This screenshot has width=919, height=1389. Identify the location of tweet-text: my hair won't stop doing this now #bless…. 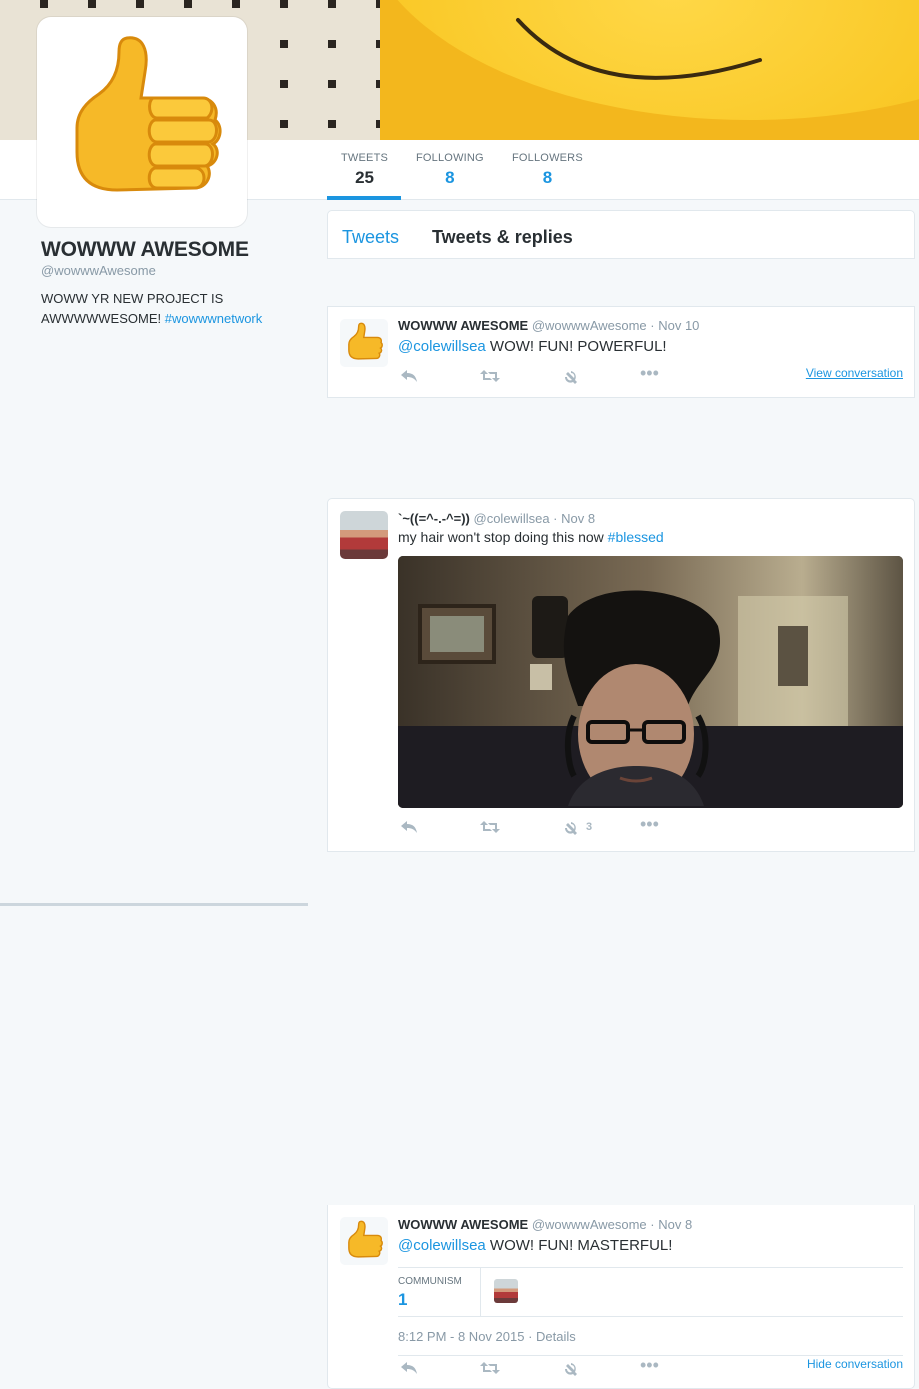
(531, 537).